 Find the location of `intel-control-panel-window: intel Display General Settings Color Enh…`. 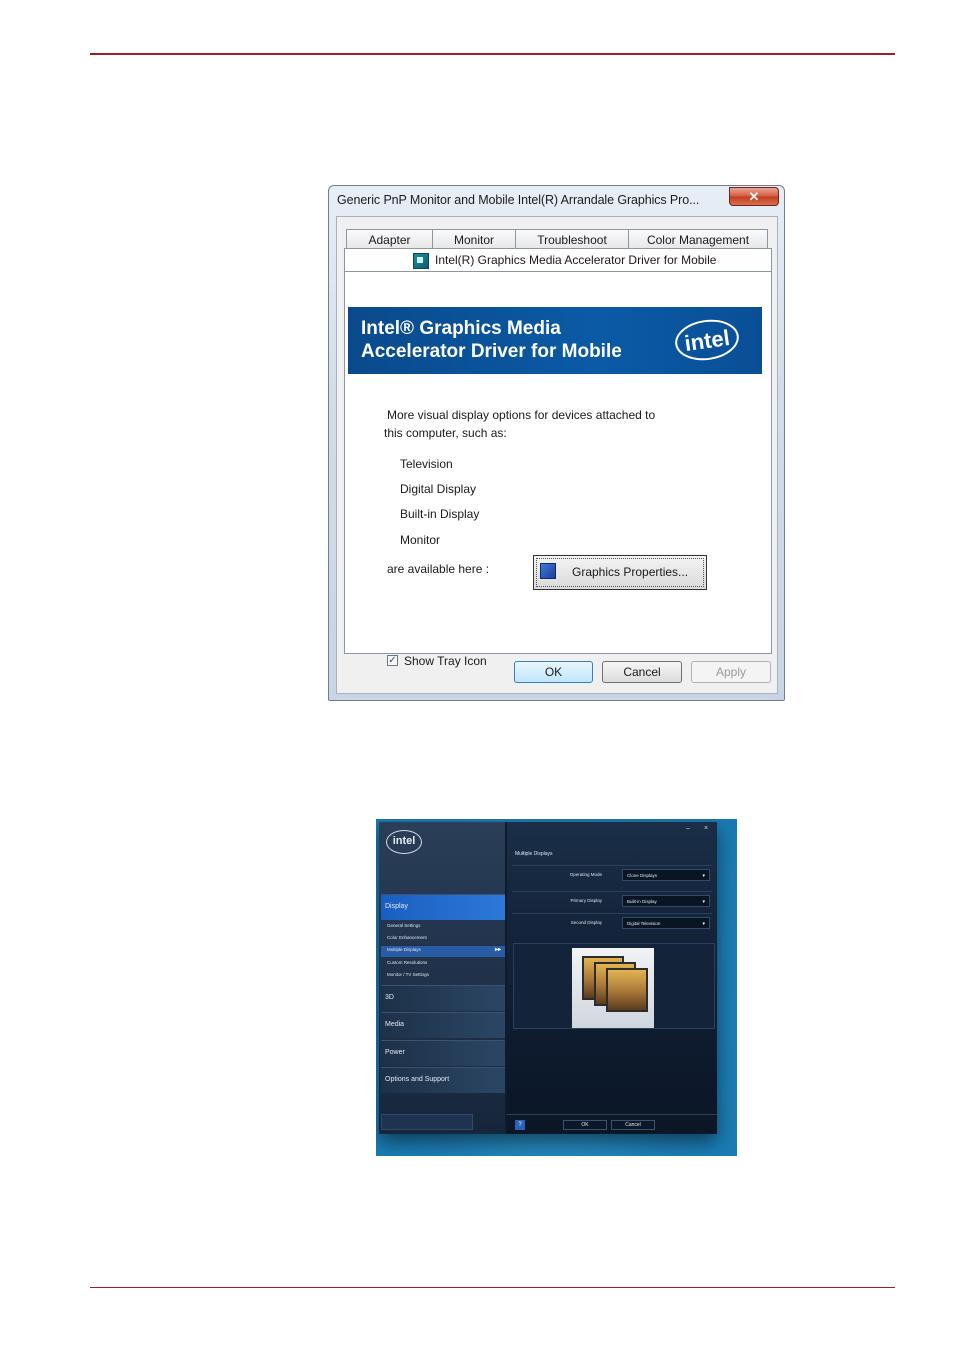

intel-control-panel-window: intel Display General Settings Color Enh… is located at coordinates (548, 978).